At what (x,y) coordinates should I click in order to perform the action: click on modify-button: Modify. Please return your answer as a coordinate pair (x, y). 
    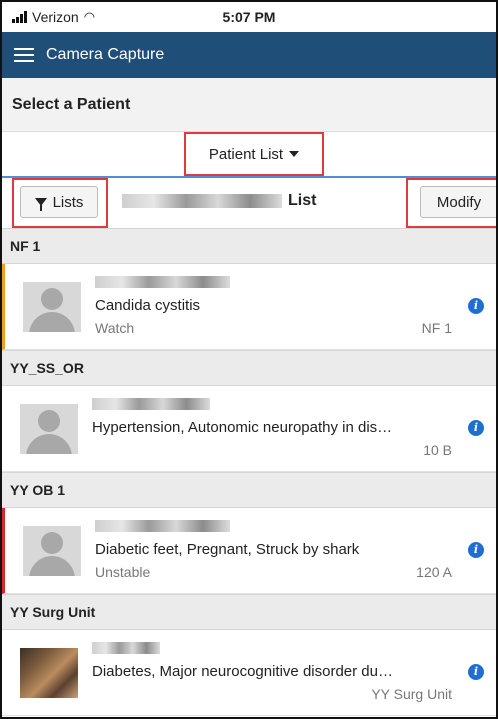
    Looking at the image, I should click on (458, 202).